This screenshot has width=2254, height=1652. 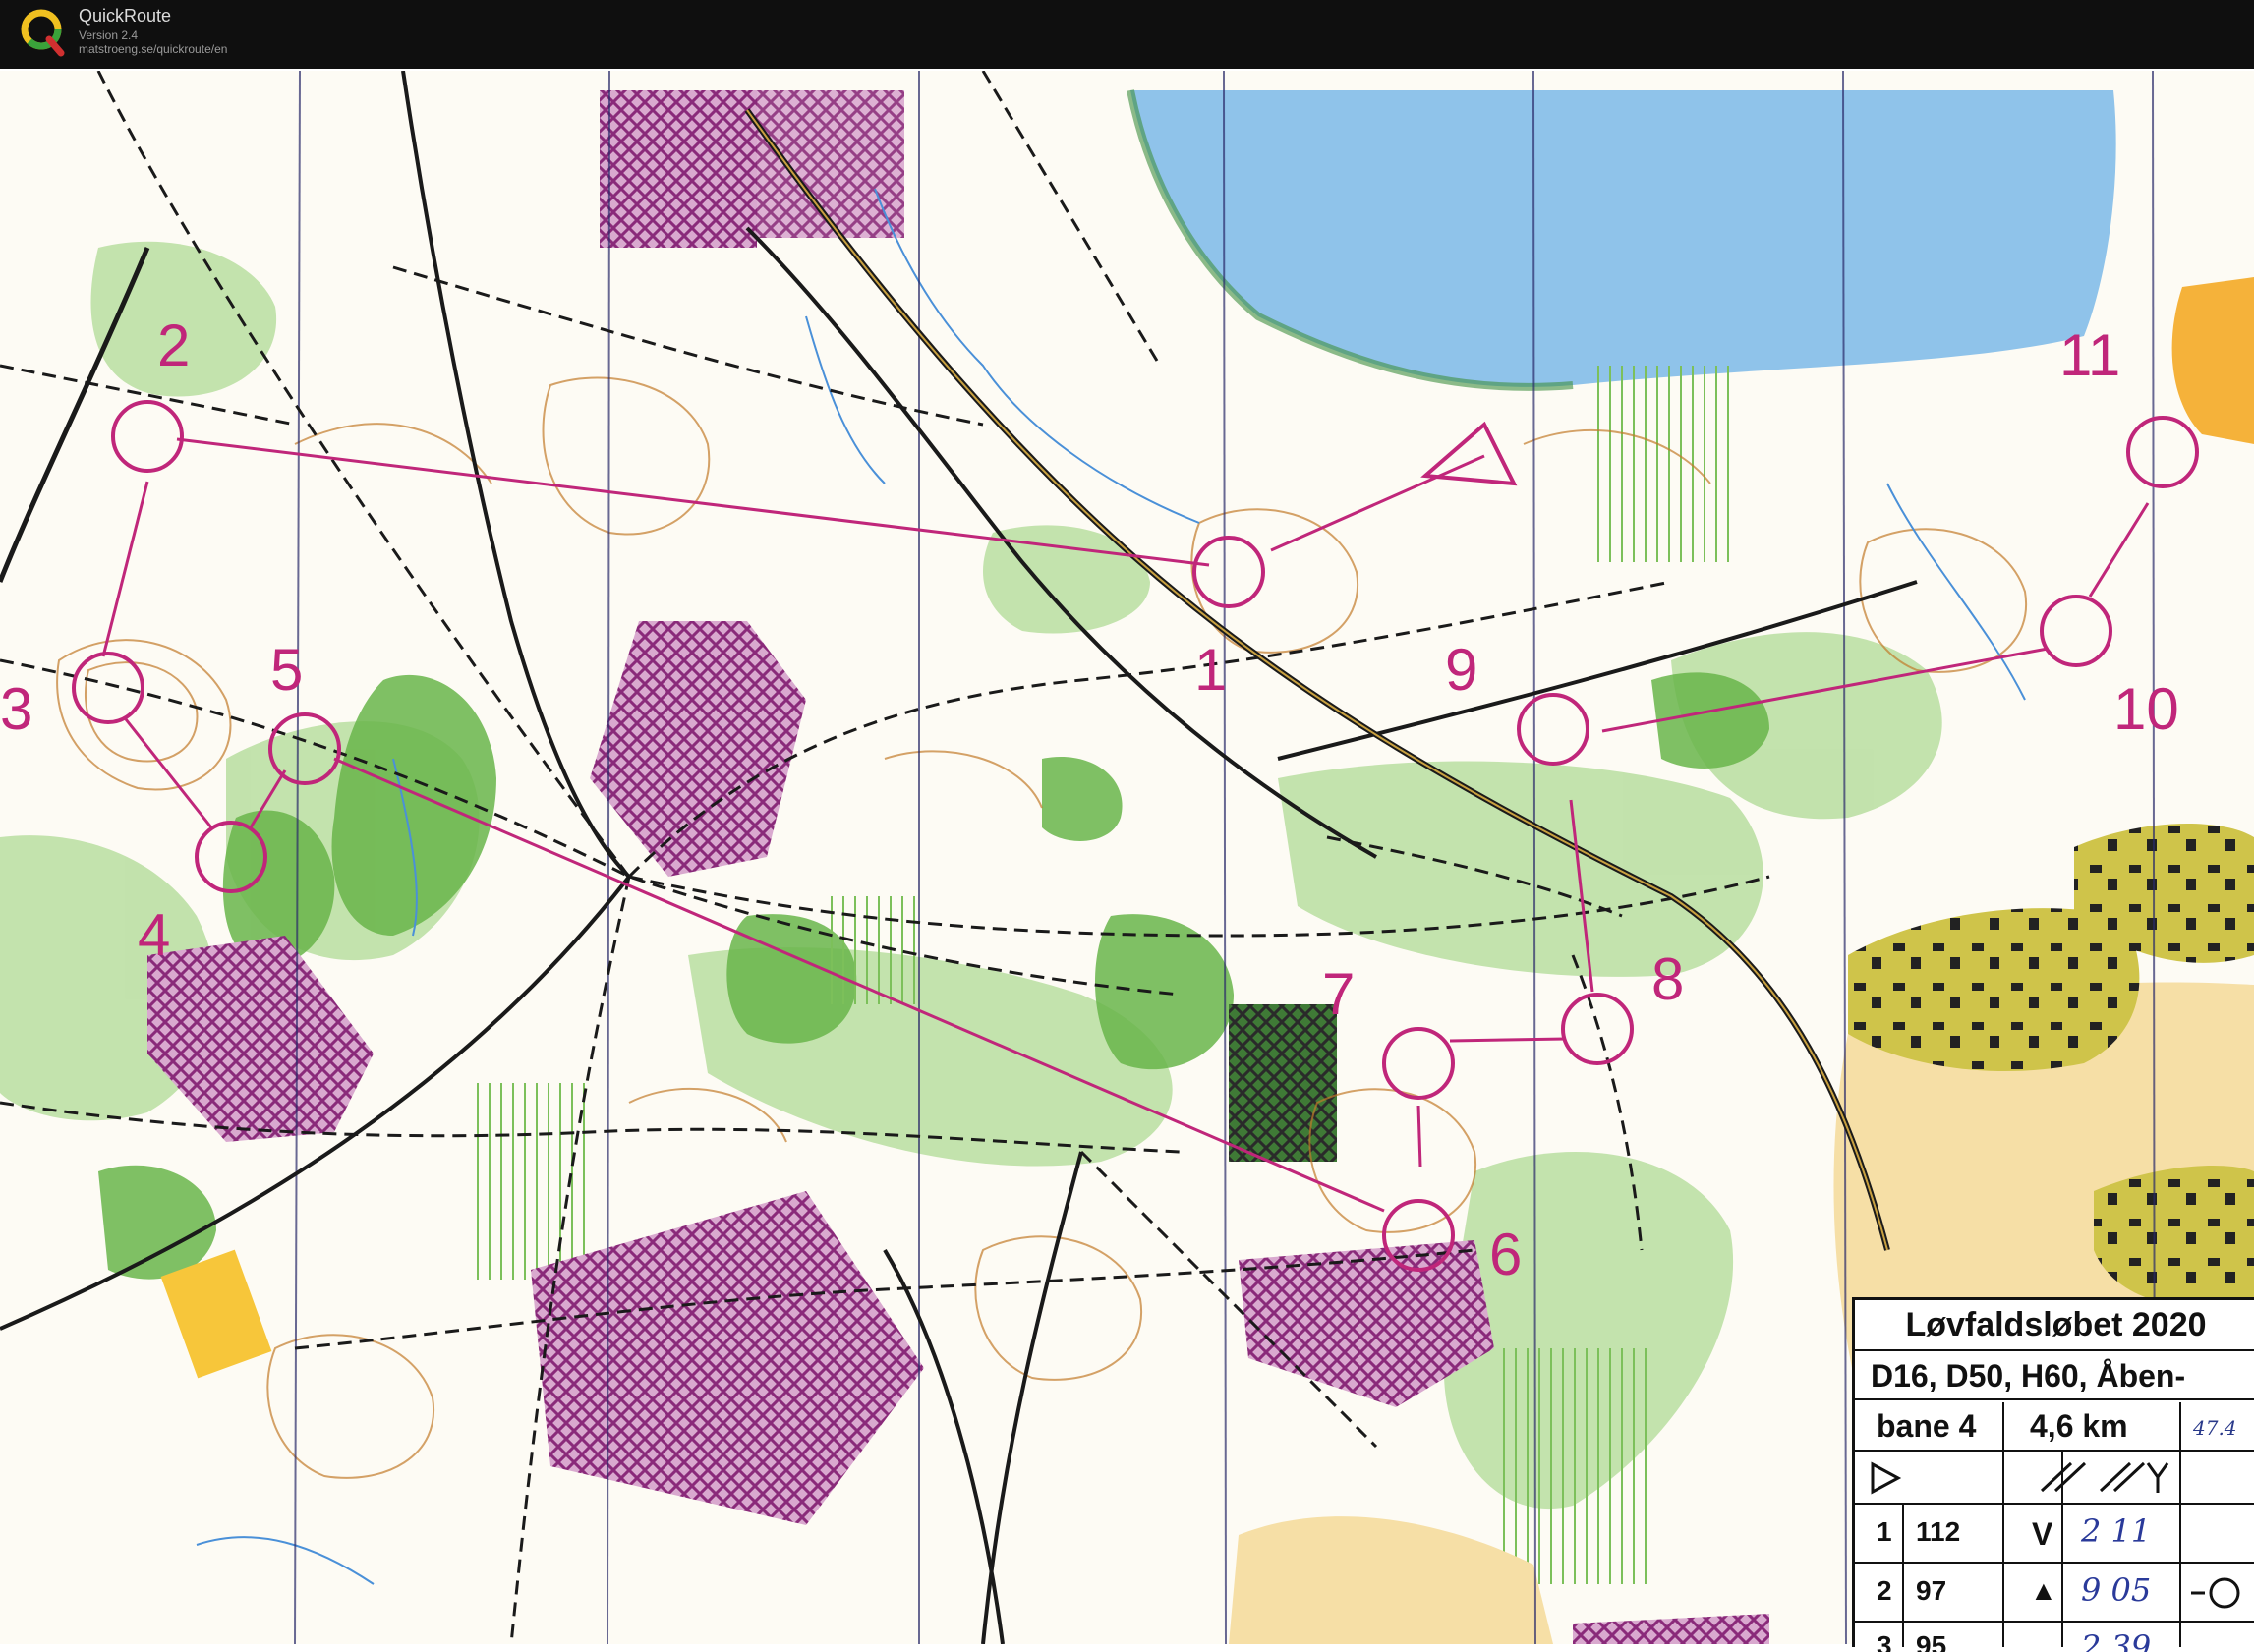 I want to click on legend-row-2: 2 97 ▲ 9 05, so click(x=2054, y=1593).